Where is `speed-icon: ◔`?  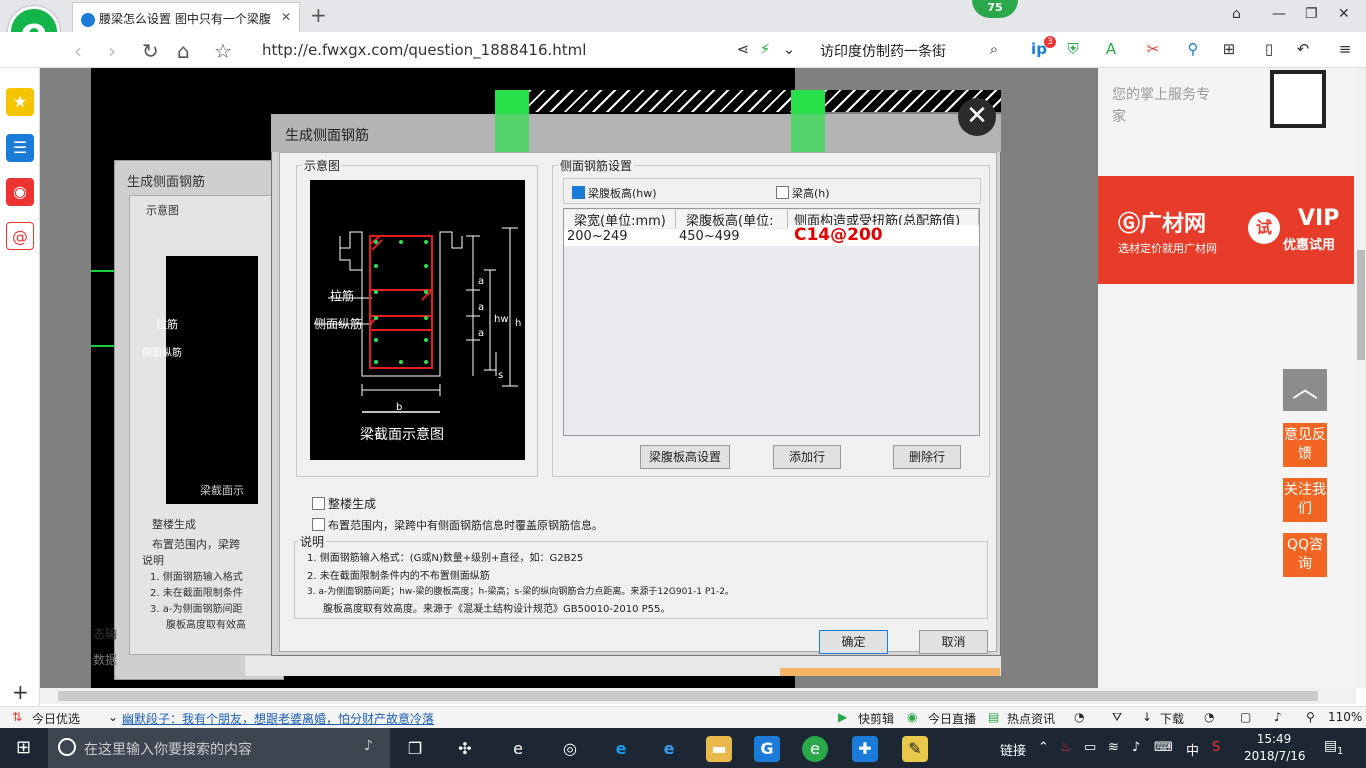 speed-icon: ◔ is located at coordinates (1079, 717).